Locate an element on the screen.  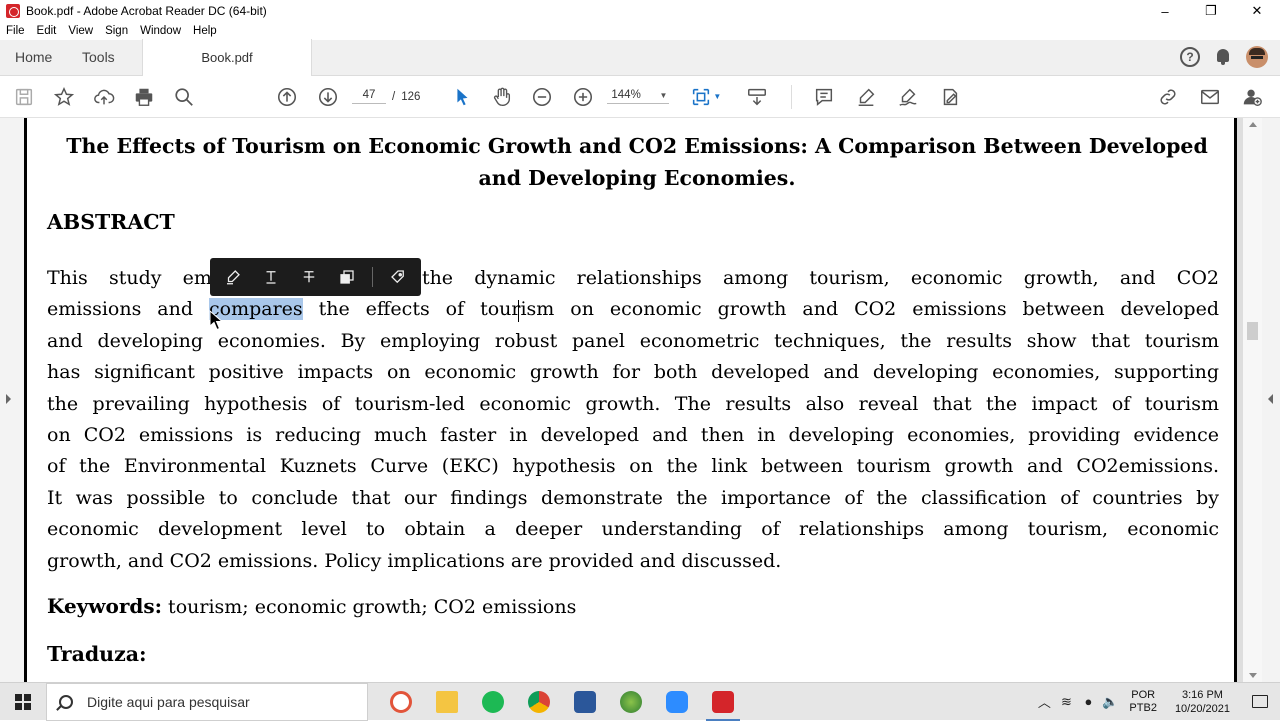
taskbar-app-zoom is located at coordinates (677, 702).